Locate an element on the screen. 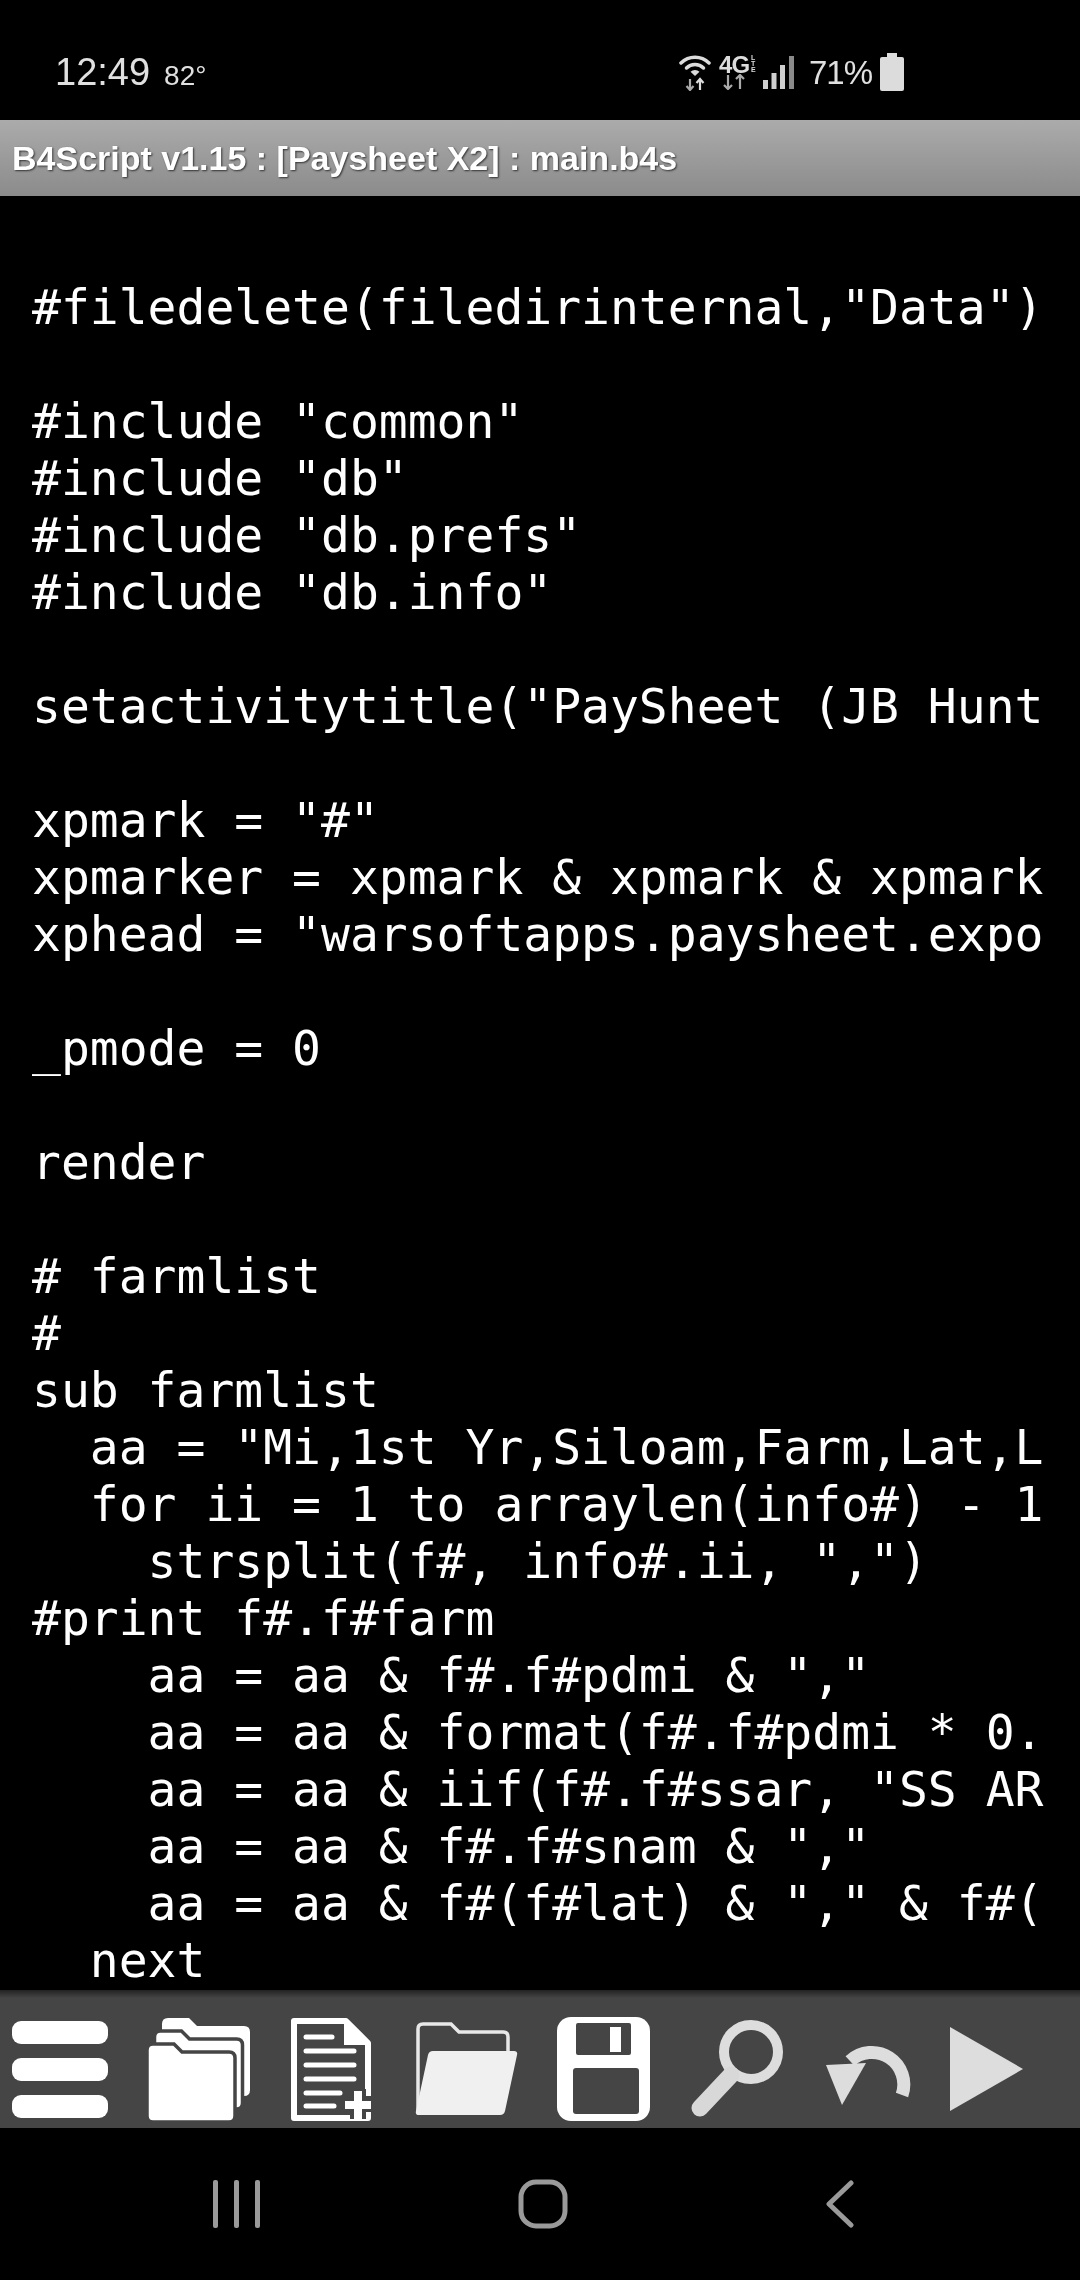  code-line: #filedelete(filedirinternal,"Data") is located at coordinates (538, 307).